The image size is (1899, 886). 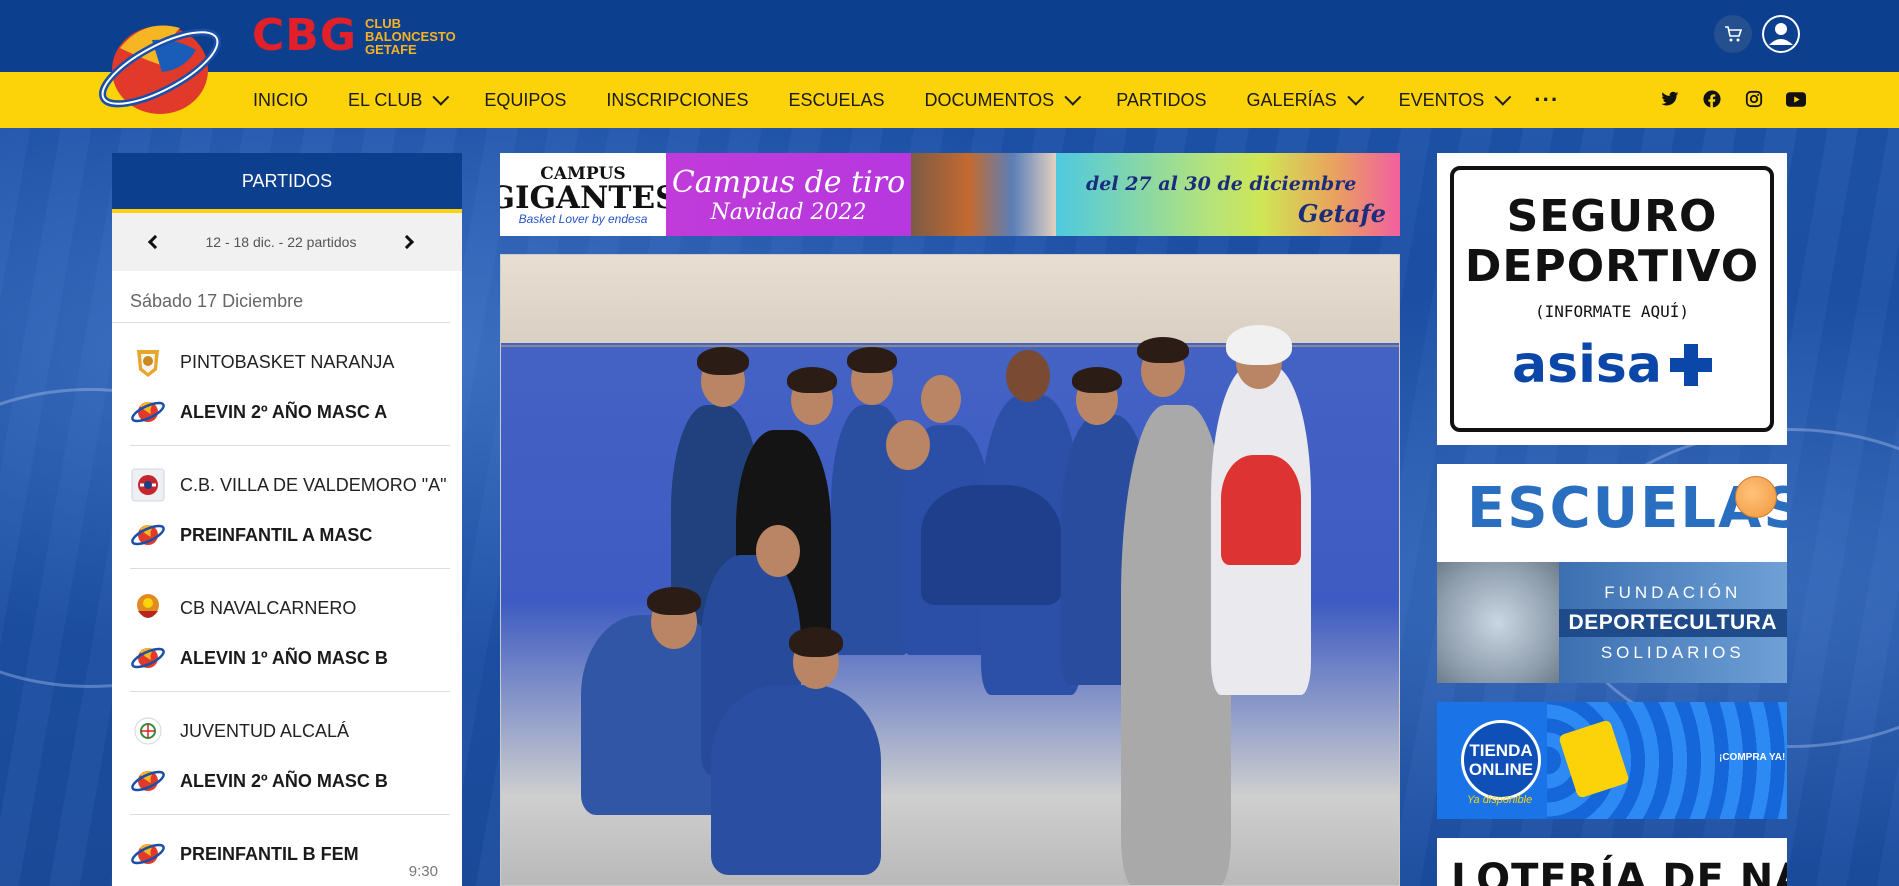 I want to click on tienda-subtitle: Ya disponible, so click(x=1500, y=800).